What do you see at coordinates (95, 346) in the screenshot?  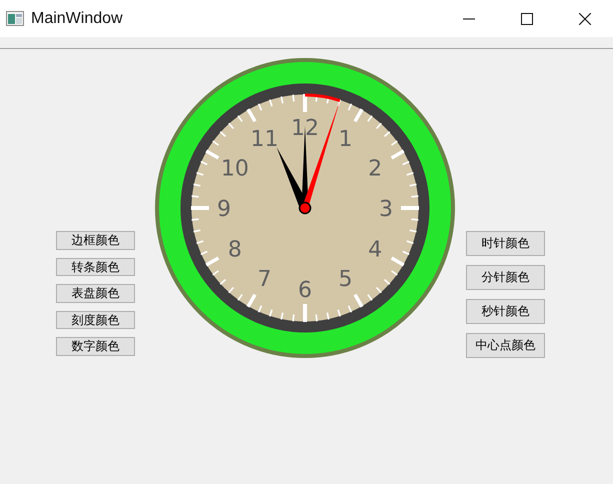 I see `color-button: 数字颜色` at bounding box center [95, 346].